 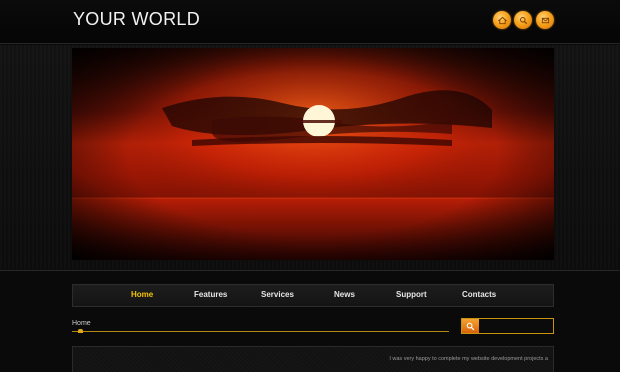 What do you see at coordinates (479, 294) in the screenshot?
I see `nav-item-contacts: Contacts` at bounding box center [479, 294].